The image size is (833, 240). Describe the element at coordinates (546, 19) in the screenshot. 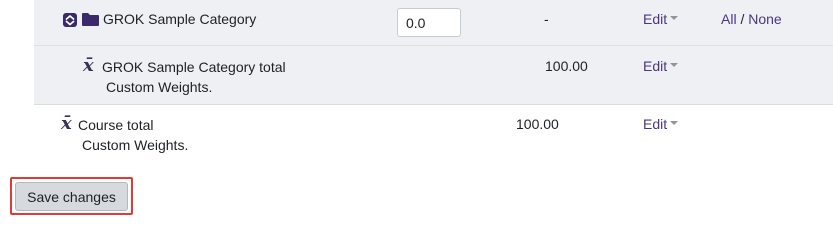

I see `category-range: -` at that location.